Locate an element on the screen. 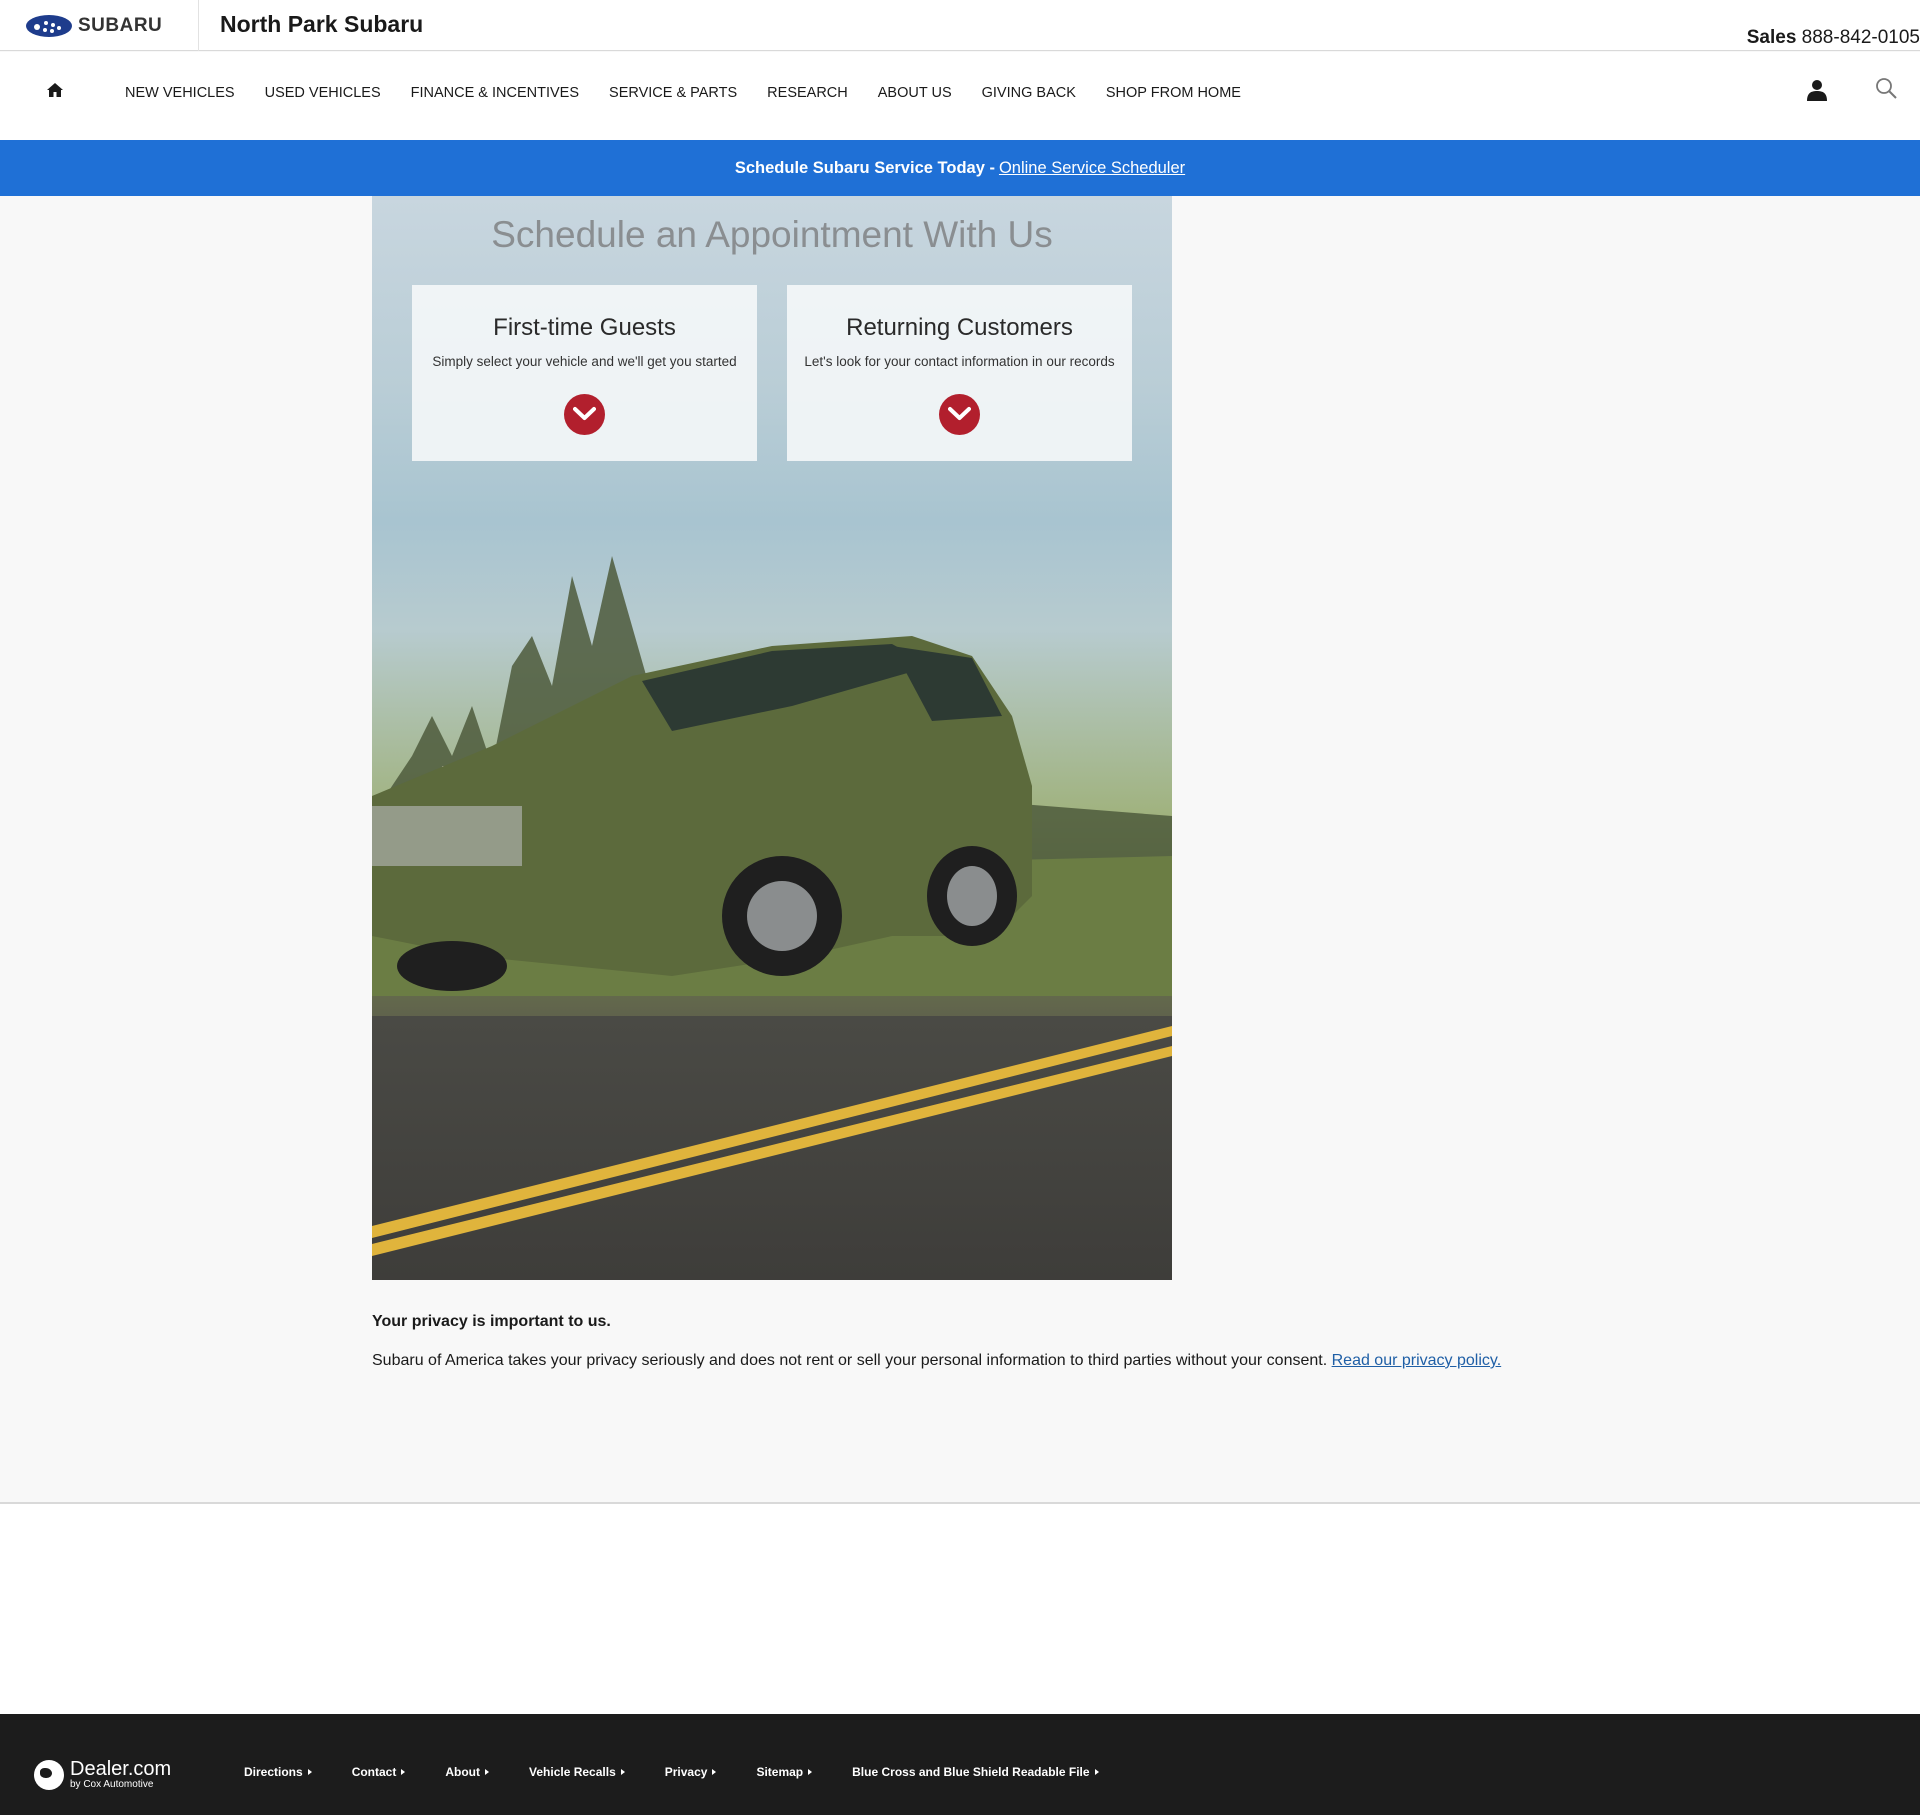 The image size is (1920, 1815). footer-link-privacy: Privacy is located at coordinates (691, 1772).